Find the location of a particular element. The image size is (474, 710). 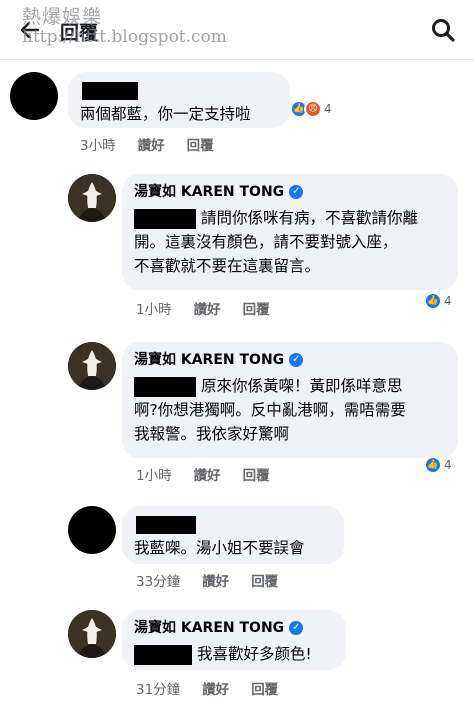

comment-bubble: 兩個都藍，你一定支持啦 is located at coordinates (179, 100).